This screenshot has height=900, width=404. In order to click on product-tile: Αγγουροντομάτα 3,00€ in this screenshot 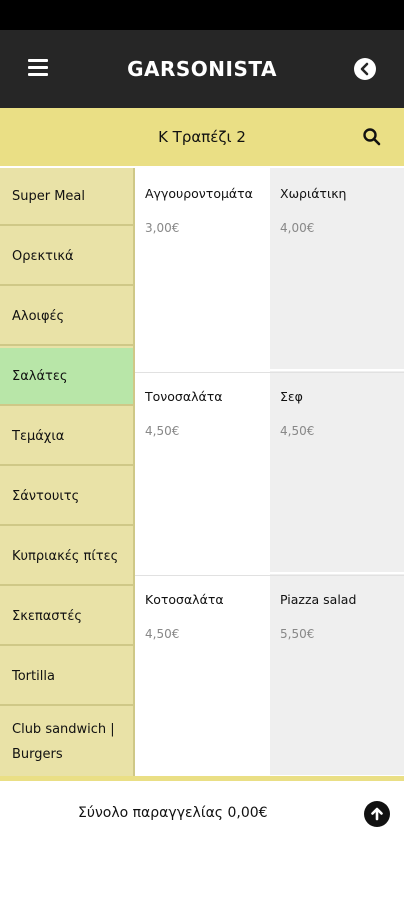, I will do `click(202, 268)`.